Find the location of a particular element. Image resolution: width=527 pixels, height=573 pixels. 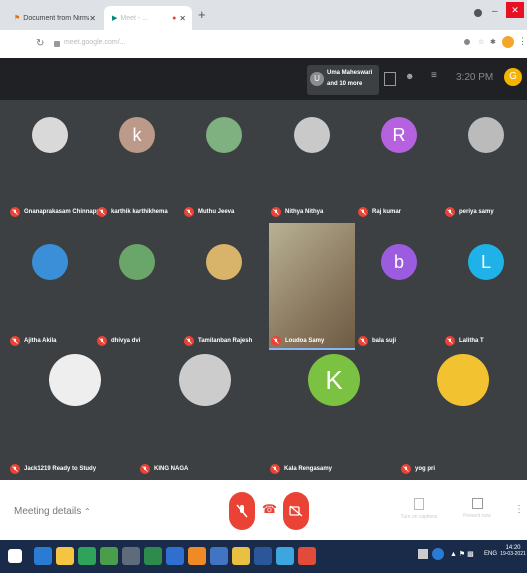

captions-label: Turn on captions is located at coordinates (419, 517).